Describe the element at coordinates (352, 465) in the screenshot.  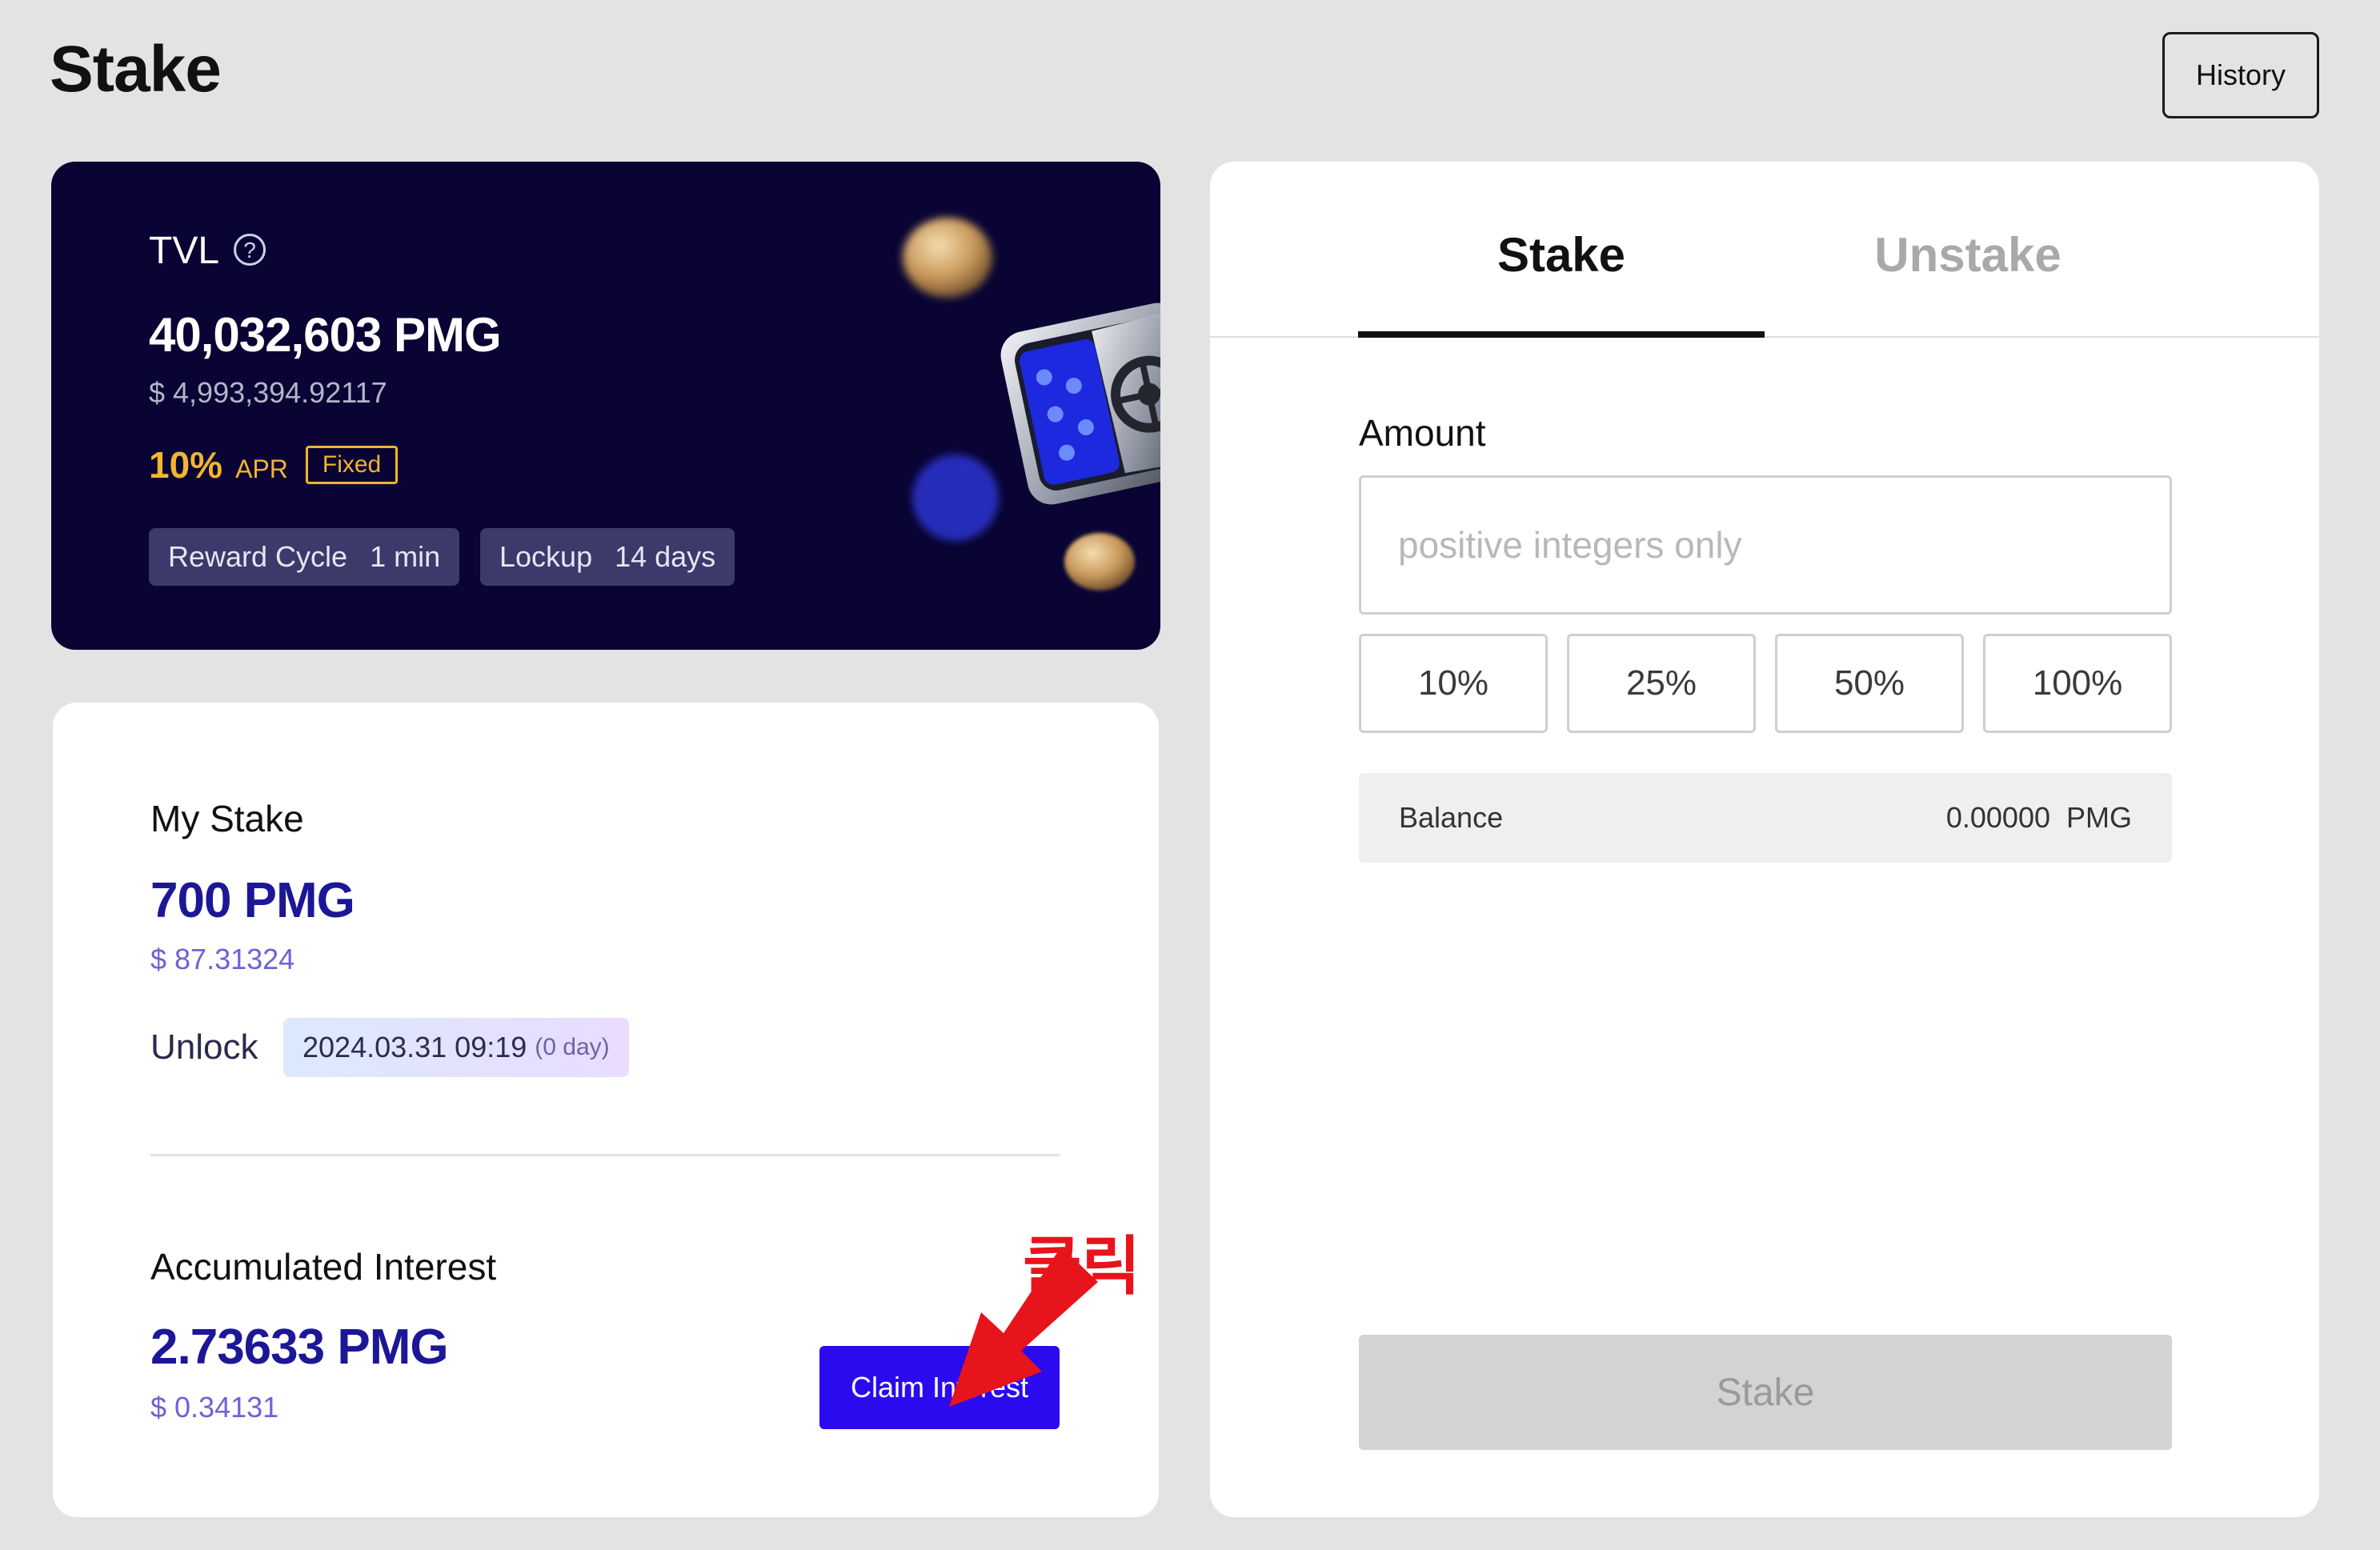
I see `apr-type-badge: Fixed` at that location.